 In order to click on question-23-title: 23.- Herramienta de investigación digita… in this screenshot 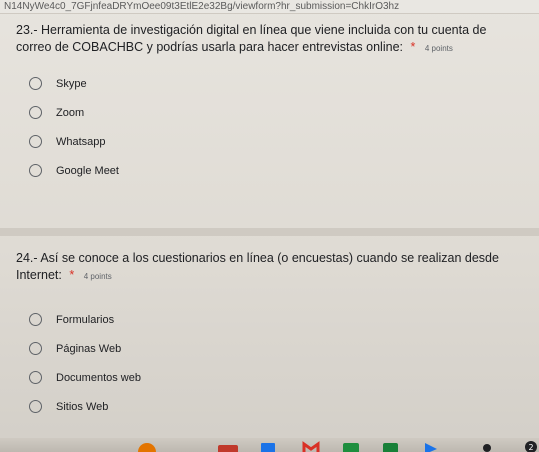, I will do `click(266, 39)`.